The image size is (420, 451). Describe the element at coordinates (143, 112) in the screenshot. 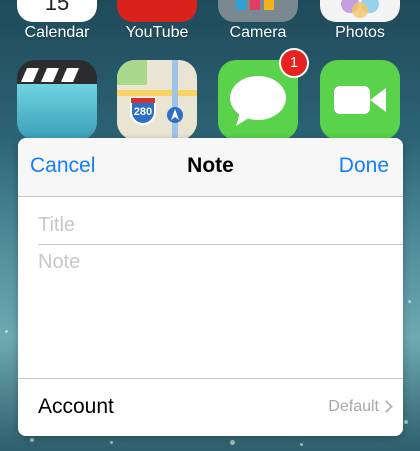

I see `highway-shield-label: 280` at that location.